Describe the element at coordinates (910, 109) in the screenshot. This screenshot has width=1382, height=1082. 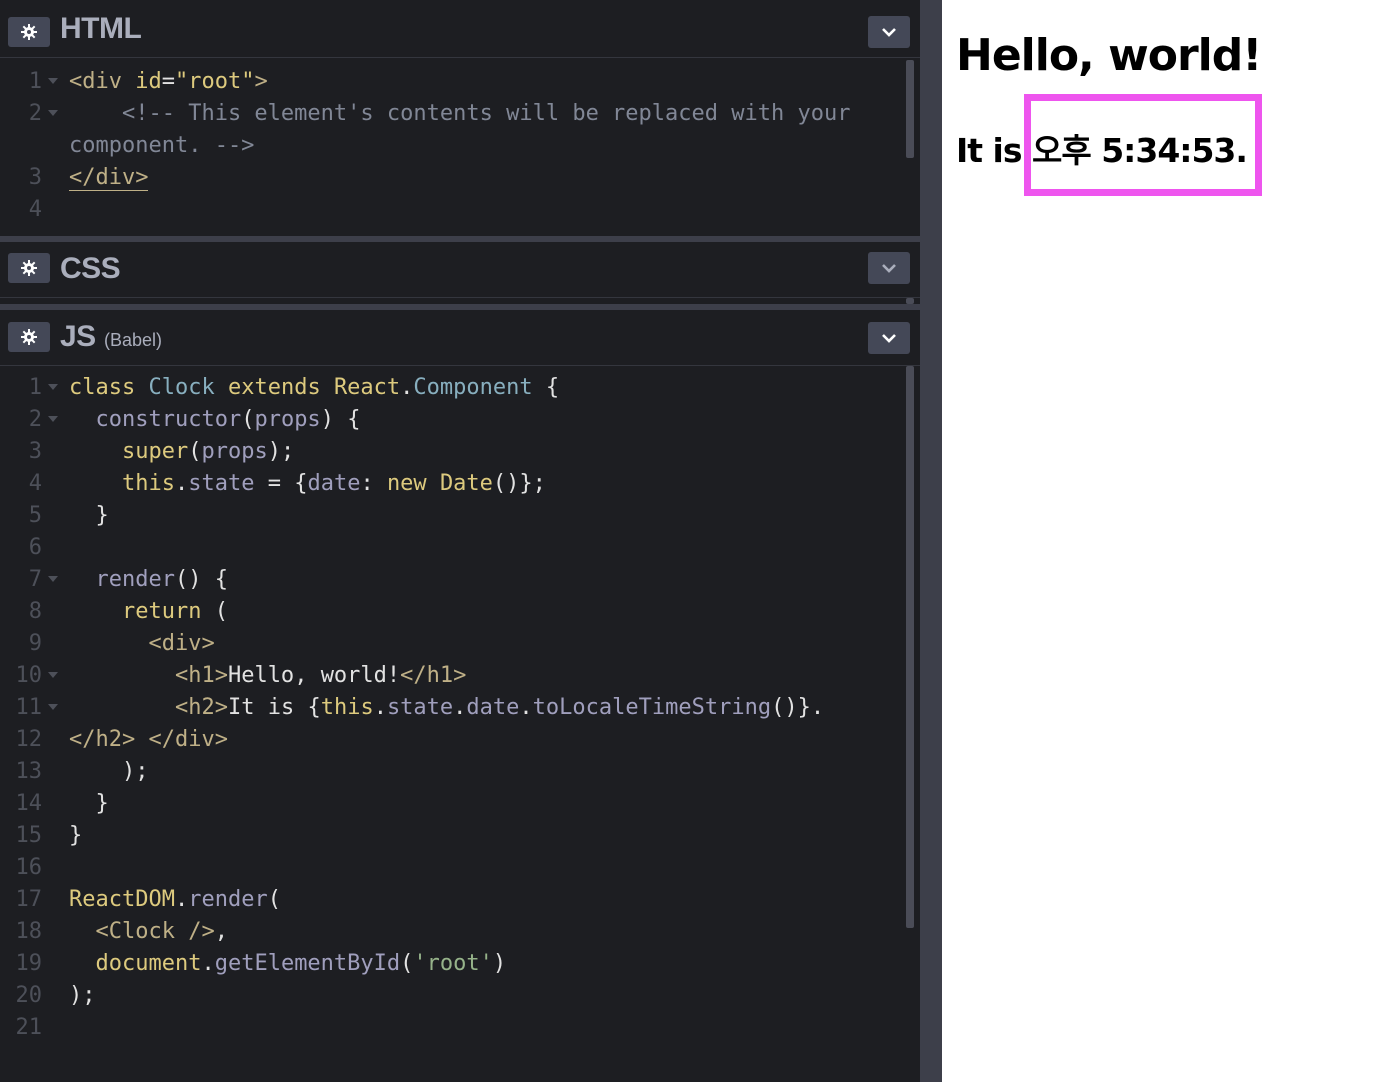
I see `html-editor-scrollbar` at that location.